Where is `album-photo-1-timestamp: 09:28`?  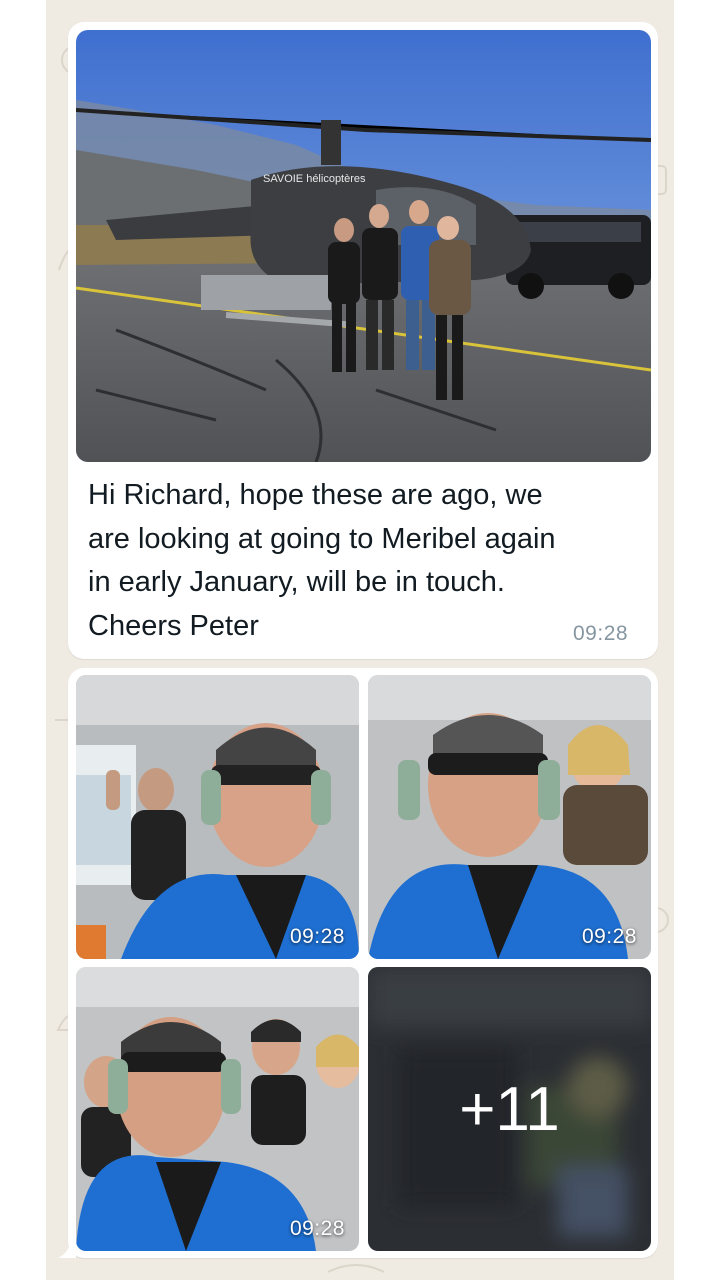
album-photo-1-timestamp: 09:28 is located at coordinates (317, 936).